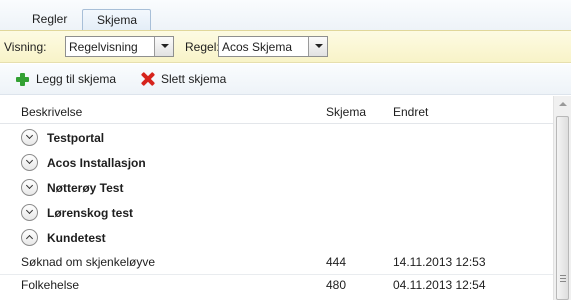  Describe the element at coordinates (336, 262) in the screenshot. I see `cell-skjema: 444` at that location.